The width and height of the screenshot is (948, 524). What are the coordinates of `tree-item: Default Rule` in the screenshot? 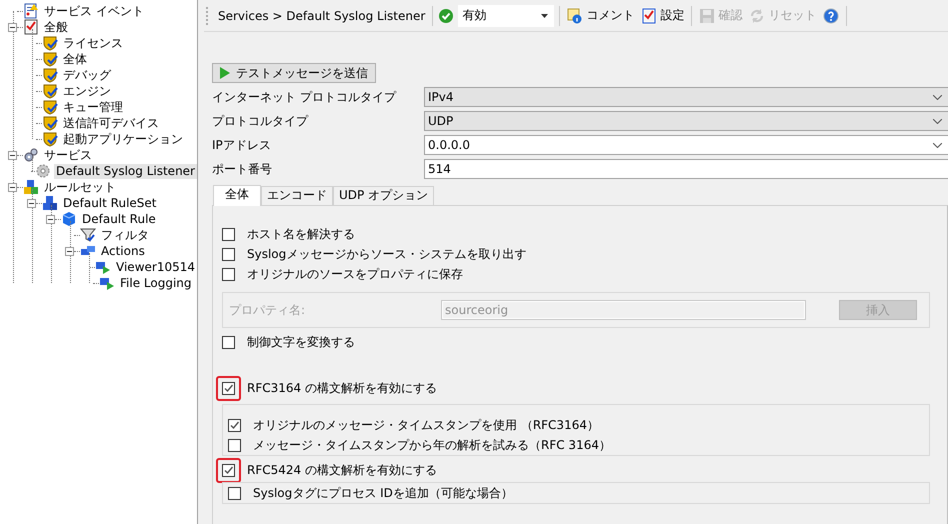 It's located at (119, 219).